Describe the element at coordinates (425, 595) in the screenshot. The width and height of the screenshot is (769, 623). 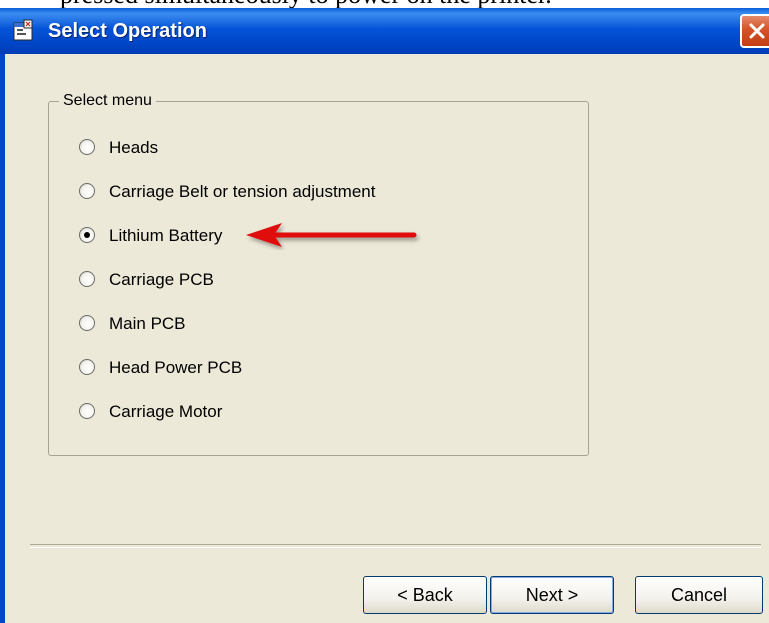
I see `back-button: < Back` at that location.